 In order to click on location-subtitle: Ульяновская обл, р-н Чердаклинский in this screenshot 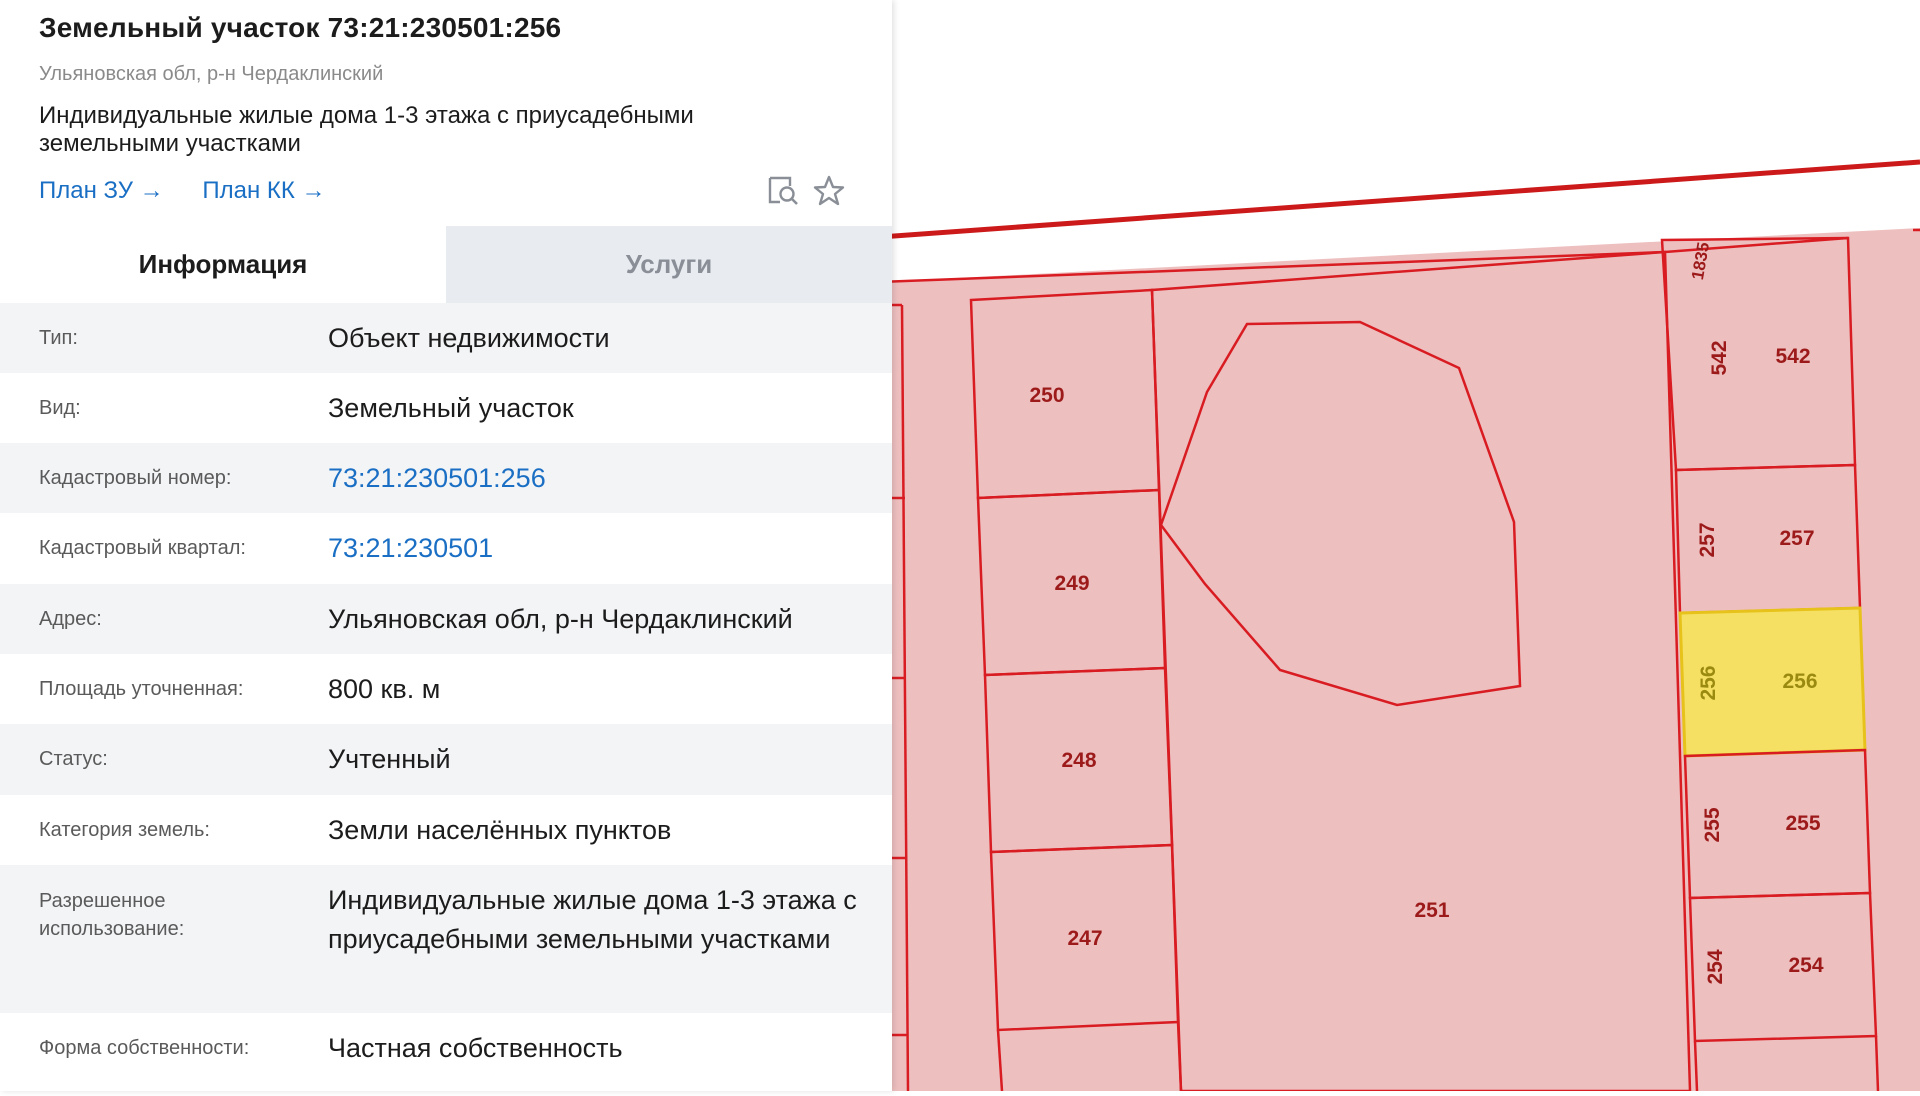, I will do `click(211, 74)`.